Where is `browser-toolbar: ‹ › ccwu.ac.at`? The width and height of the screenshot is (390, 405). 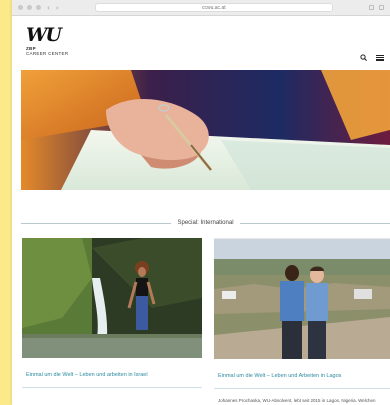
browser-toolbar: ‹ › ccwu.ac.at is located at coordinates (201, 8).